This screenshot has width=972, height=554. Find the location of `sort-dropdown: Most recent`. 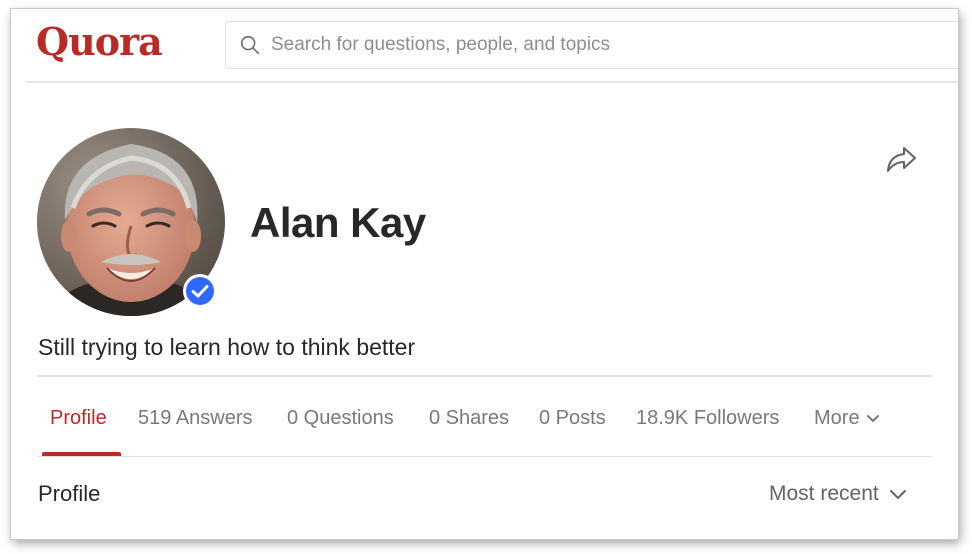

sort-dropdown: Most recent is located at coordinates (838, 494).